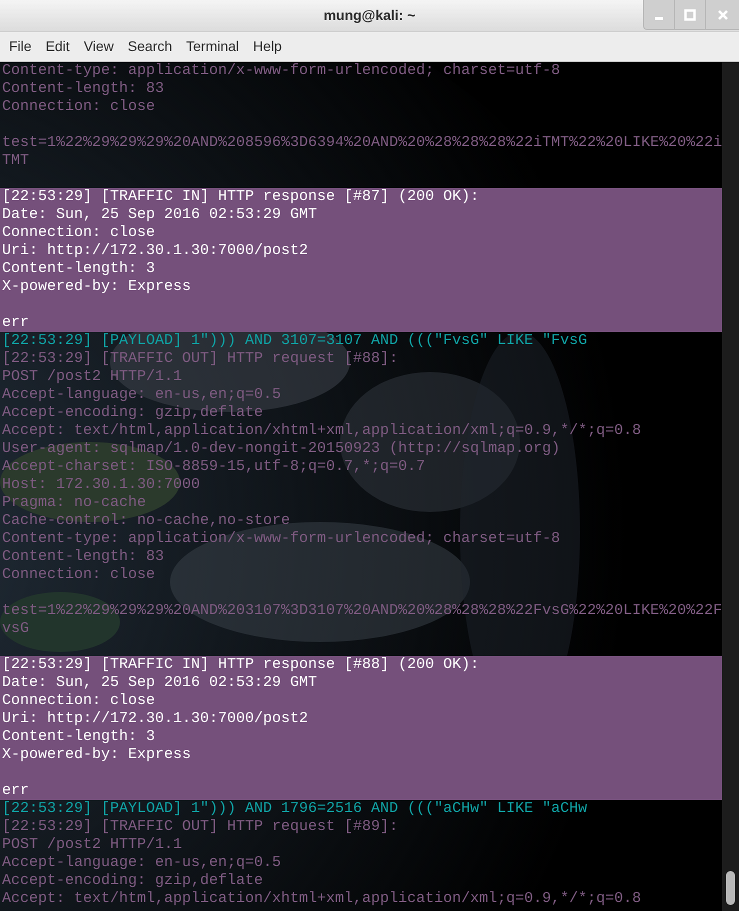  I want to click on terminal-line: vsG, so click(16, 628).